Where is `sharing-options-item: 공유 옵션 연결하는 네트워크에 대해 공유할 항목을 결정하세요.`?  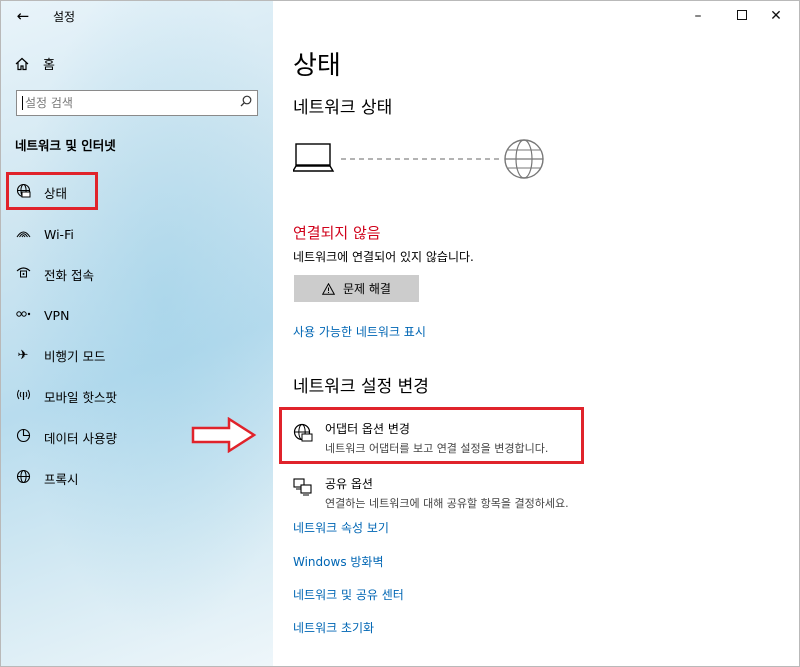
sharing-options-item: 공유 옵션 연결하는 네트워크에 대해 공유할 항목을 결정하세요. is located at coordinates (431, 493).